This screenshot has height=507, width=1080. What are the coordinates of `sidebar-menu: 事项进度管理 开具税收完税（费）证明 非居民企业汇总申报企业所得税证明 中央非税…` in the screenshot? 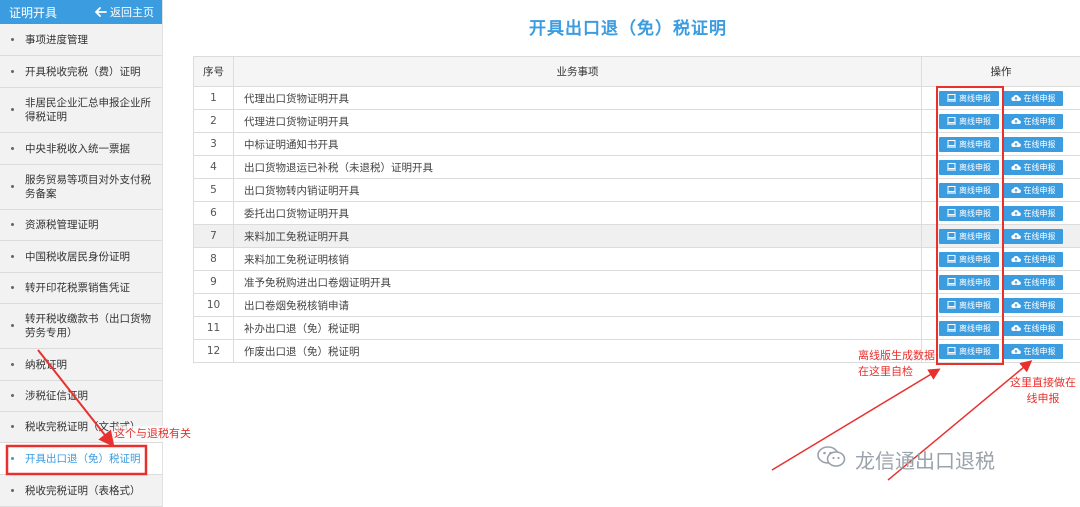 It's located at (81, 265).